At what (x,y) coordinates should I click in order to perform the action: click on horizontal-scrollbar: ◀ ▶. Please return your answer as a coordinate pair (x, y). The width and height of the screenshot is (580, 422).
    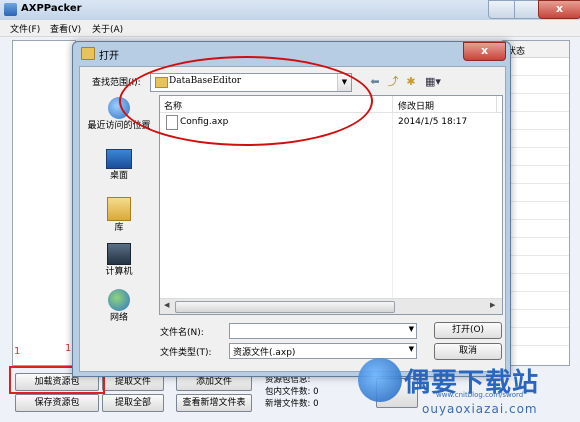
    Looking at the image, I should click on (331, 306).